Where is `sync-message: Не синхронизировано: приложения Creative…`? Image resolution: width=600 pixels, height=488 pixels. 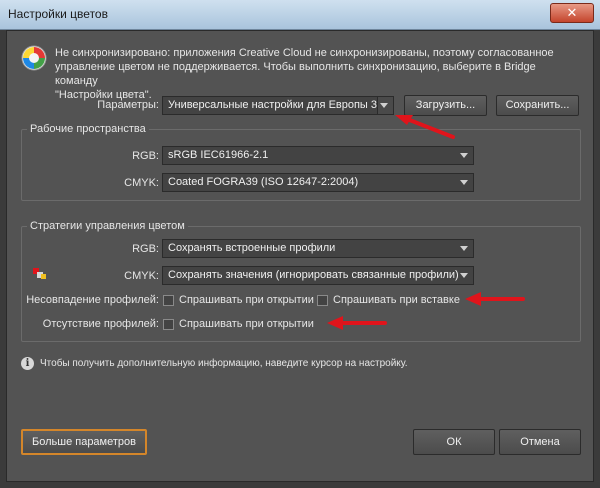
sync-message: Не синхронизировано: приложения Creative… is located at coordinates (315, 74).